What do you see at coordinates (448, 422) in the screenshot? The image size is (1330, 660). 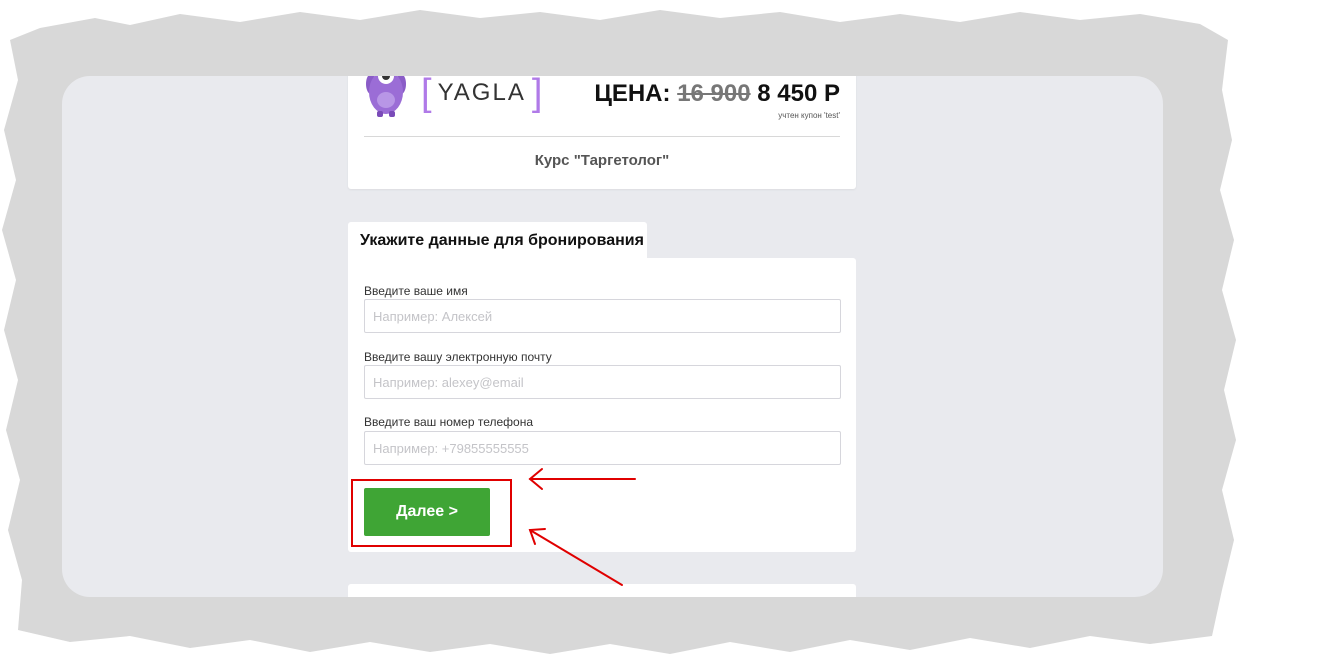 I see `phone-field-label: Введите ваш номер телефона` at bounding box center [448, 422].